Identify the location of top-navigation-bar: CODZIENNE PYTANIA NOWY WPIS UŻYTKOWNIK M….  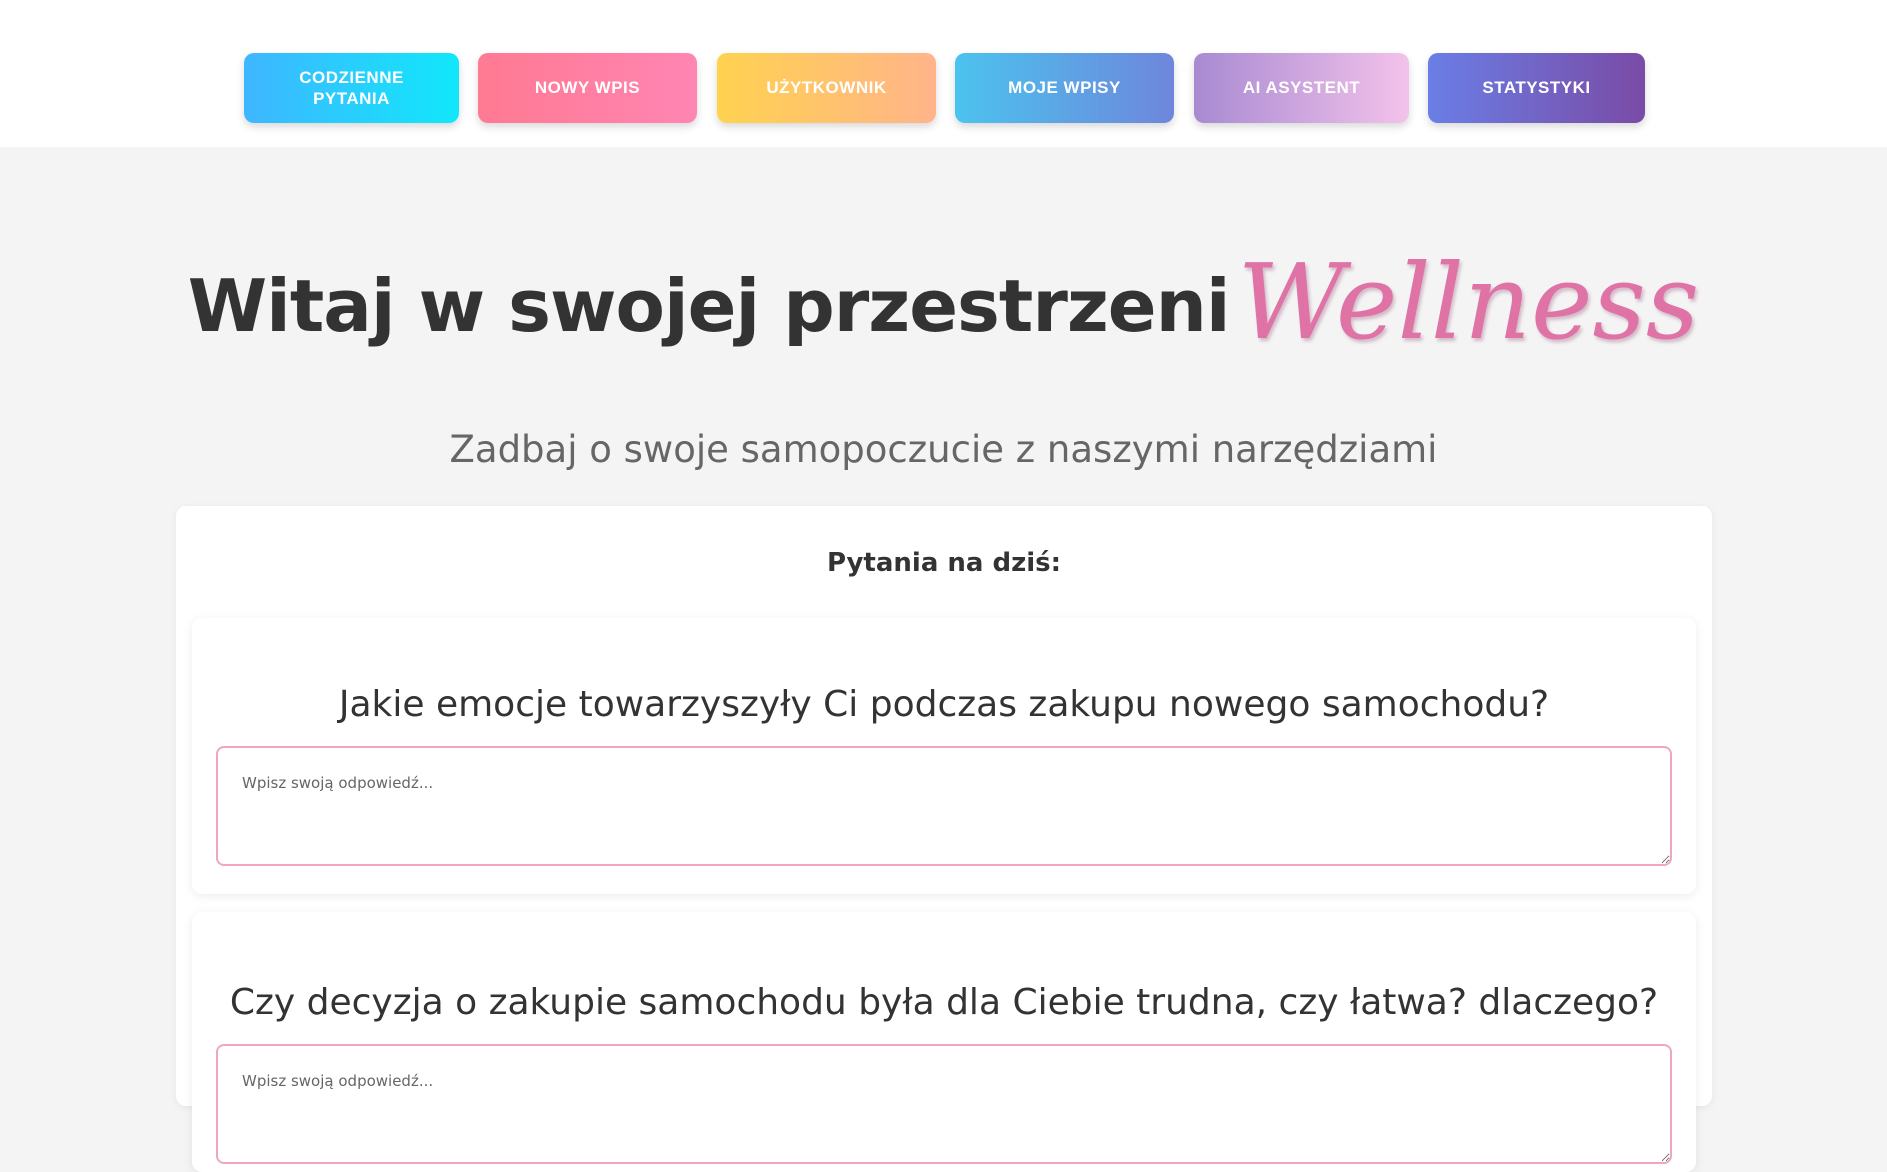
(943, 73).